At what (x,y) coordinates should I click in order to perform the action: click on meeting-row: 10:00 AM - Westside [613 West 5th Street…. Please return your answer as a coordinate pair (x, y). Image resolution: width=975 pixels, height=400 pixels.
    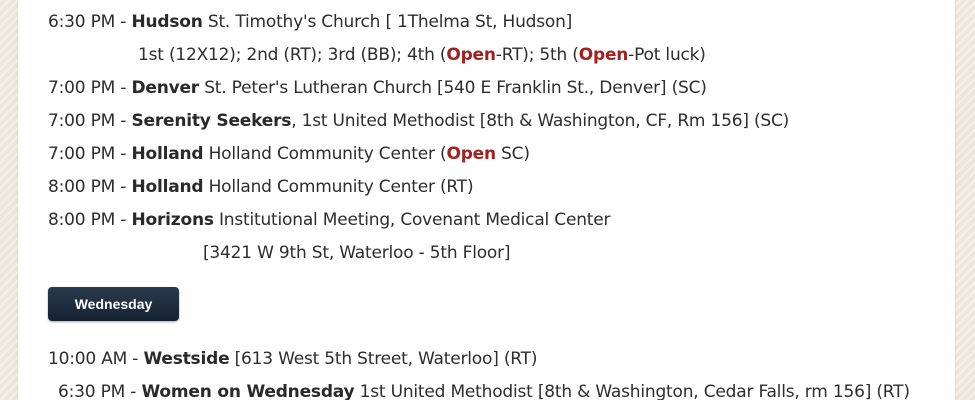
    Looking at the image, I should click on (292, 359).